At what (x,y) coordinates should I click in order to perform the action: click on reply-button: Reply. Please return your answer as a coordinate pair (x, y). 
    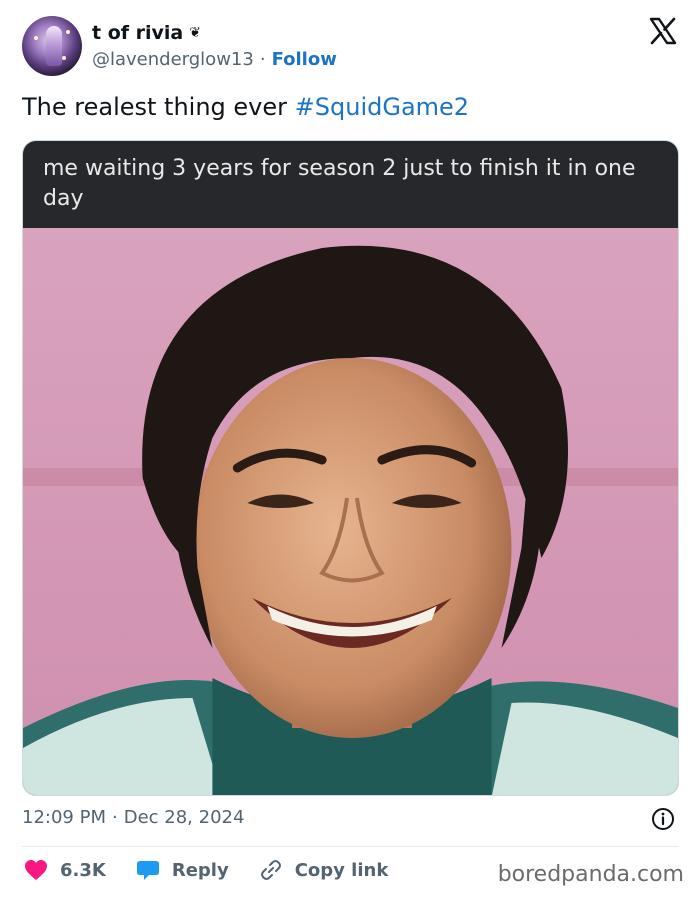
    Looking at the image, I should click on (182, 870).